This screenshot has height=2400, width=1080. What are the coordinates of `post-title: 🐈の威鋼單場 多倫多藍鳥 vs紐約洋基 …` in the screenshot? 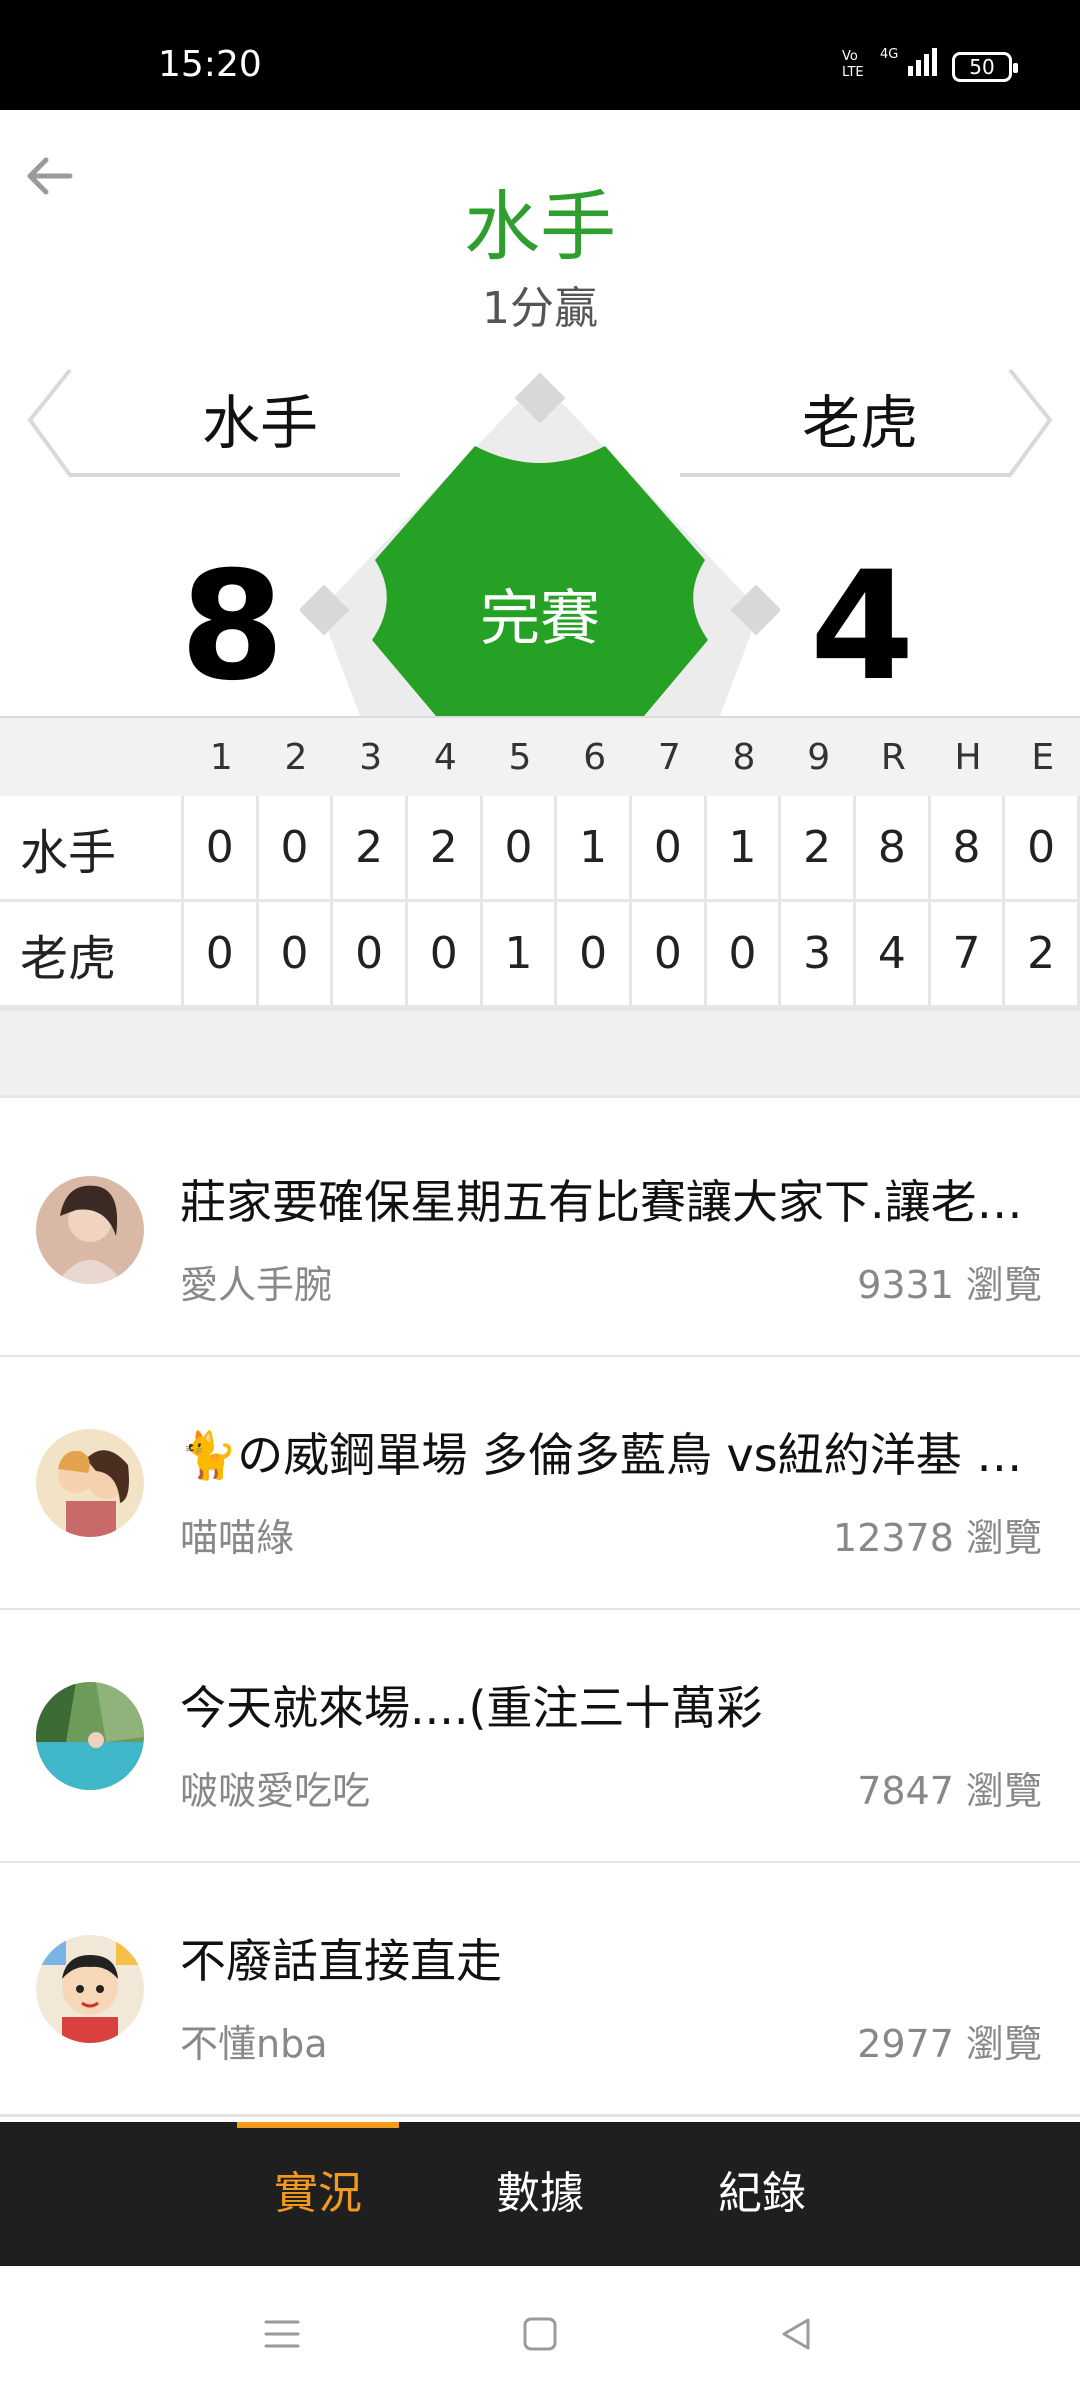 It's located at (610, 1452).